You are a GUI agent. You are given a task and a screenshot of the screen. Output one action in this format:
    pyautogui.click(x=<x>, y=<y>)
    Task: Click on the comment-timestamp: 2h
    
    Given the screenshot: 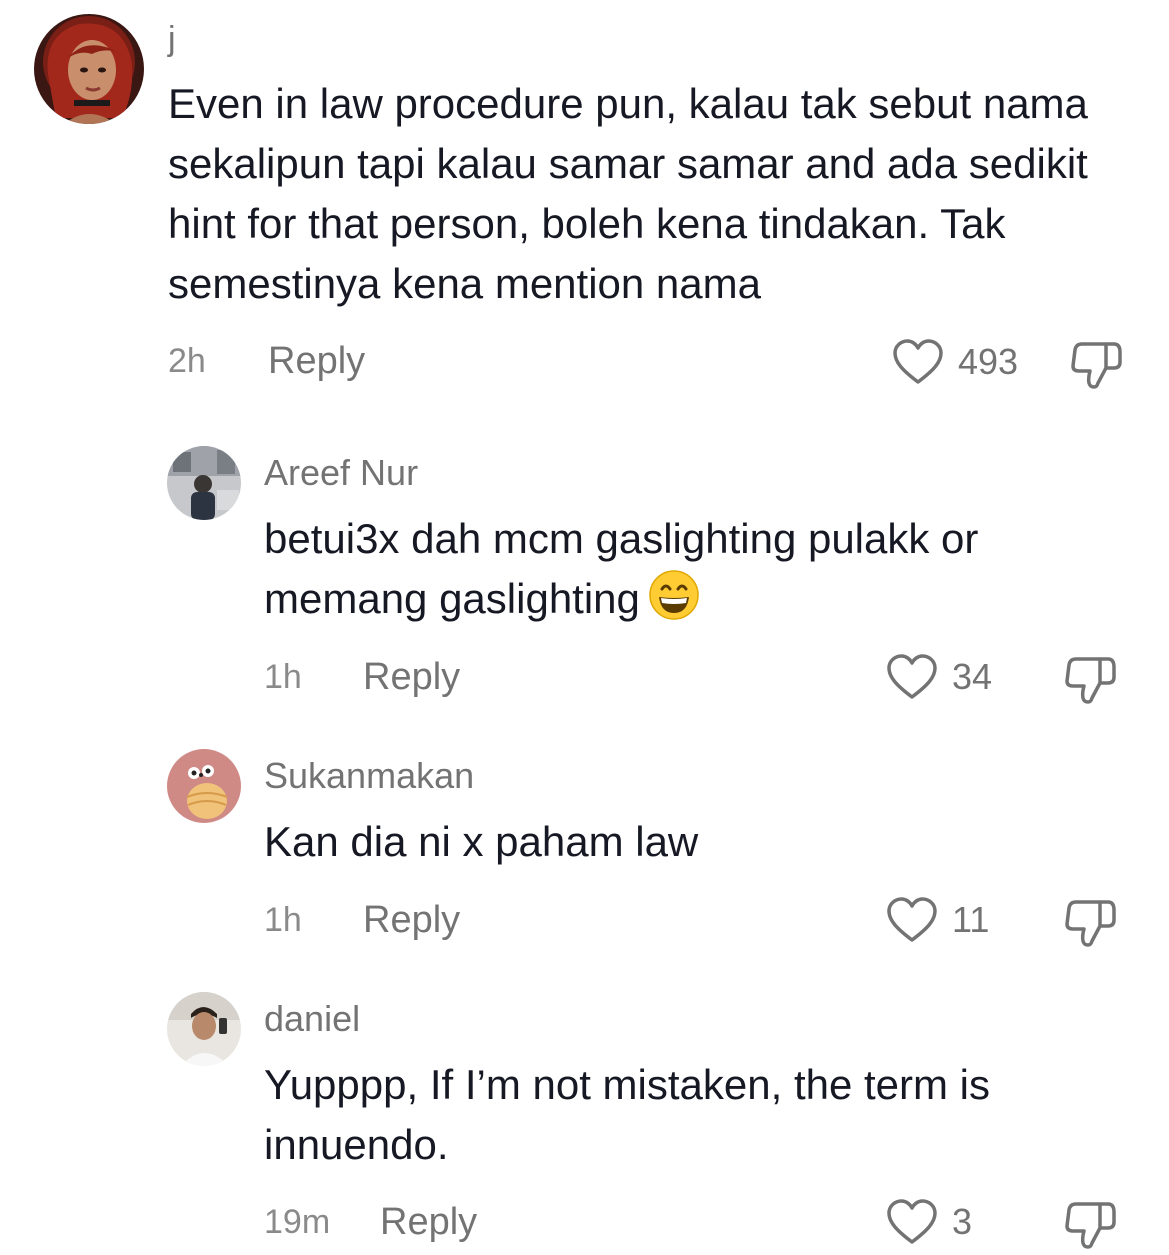 What is the action you would take?
    pyautogui.click(x=187, y=361)
    